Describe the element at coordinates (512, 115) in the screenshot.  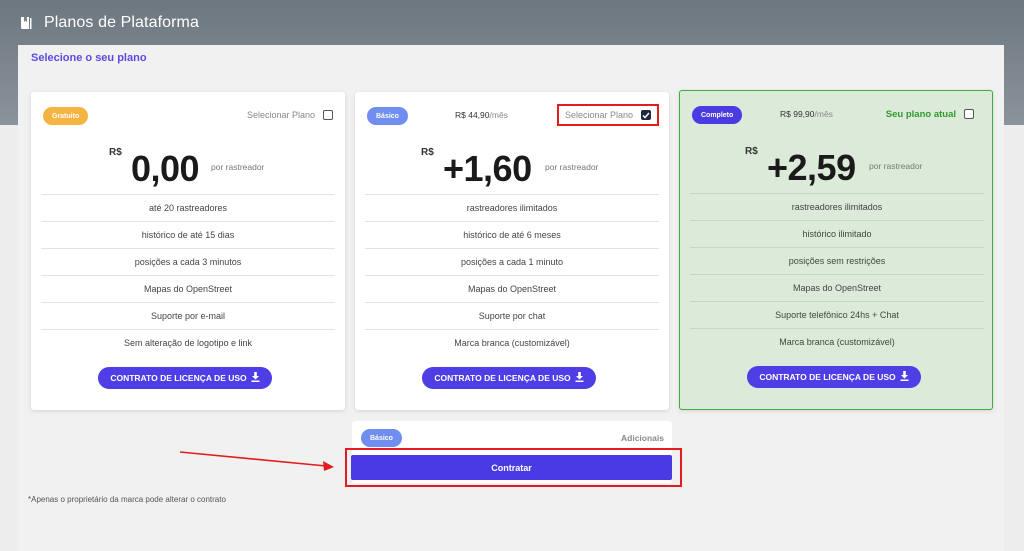
I see `card-header: Básico R$ 44,90/mês Selecionar Plano` at that location.